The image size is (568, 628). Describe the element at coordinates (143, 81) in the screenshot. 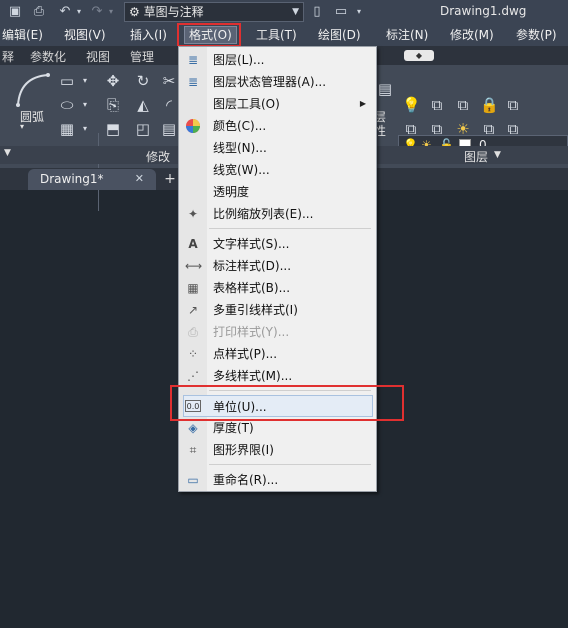

I see `rotate-icon: ↻` at that location.